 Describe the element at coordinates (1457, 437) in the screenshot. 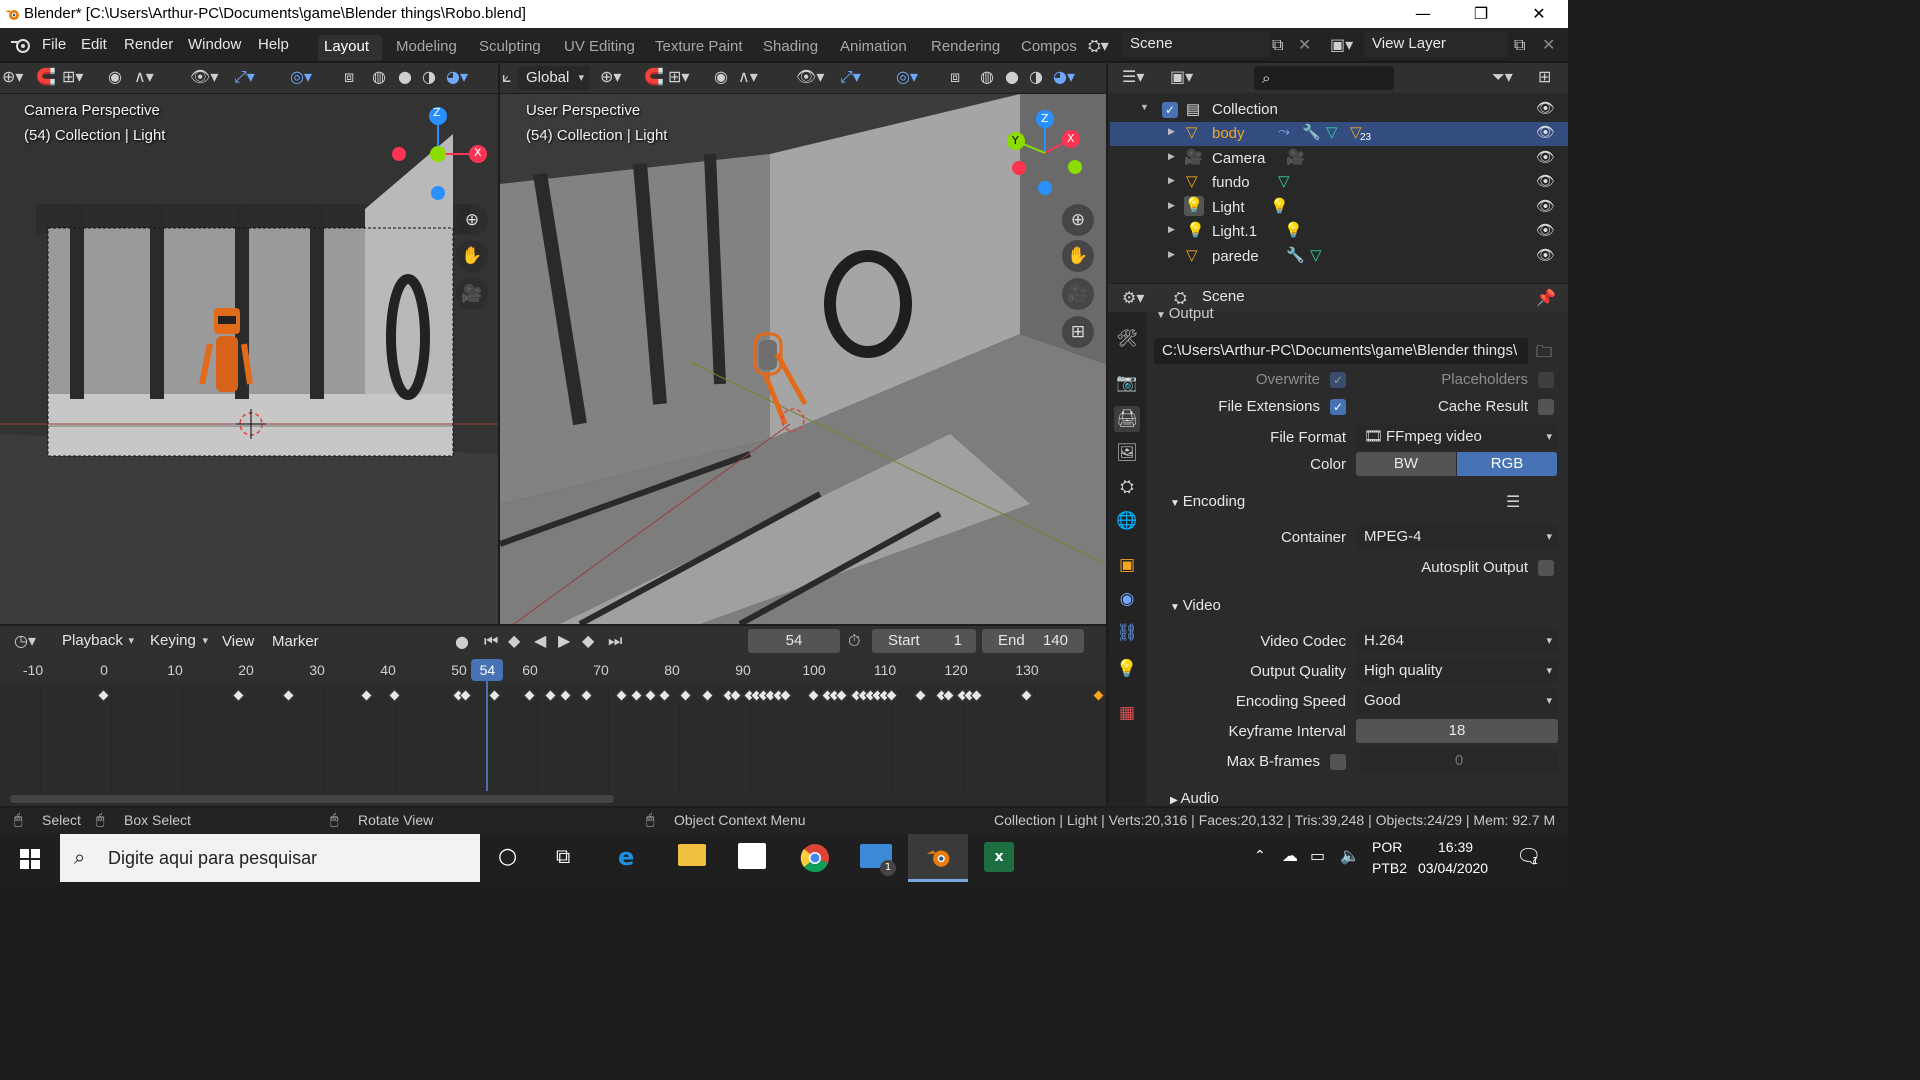

I see `file-format-dropdown: 🎞 FFmpeg video ▾` at that location.